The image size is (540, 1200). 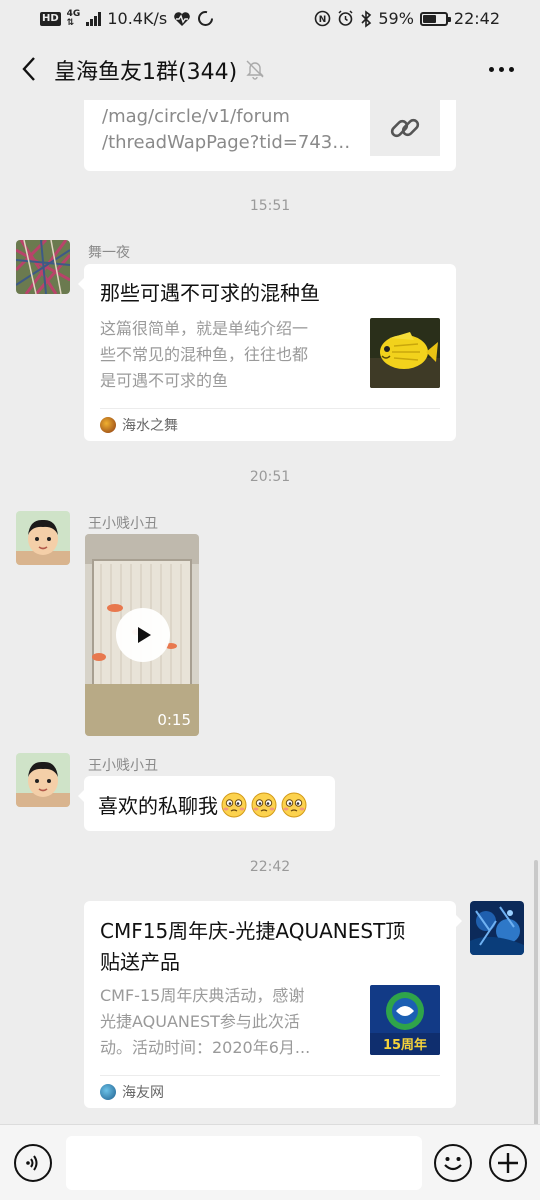 What do you see at coordinates (253, 931) in the screenshot?
I see `article-title-line: CMF15周年庆-光捷AQUANEST顶` at bounding box center [253, 931].